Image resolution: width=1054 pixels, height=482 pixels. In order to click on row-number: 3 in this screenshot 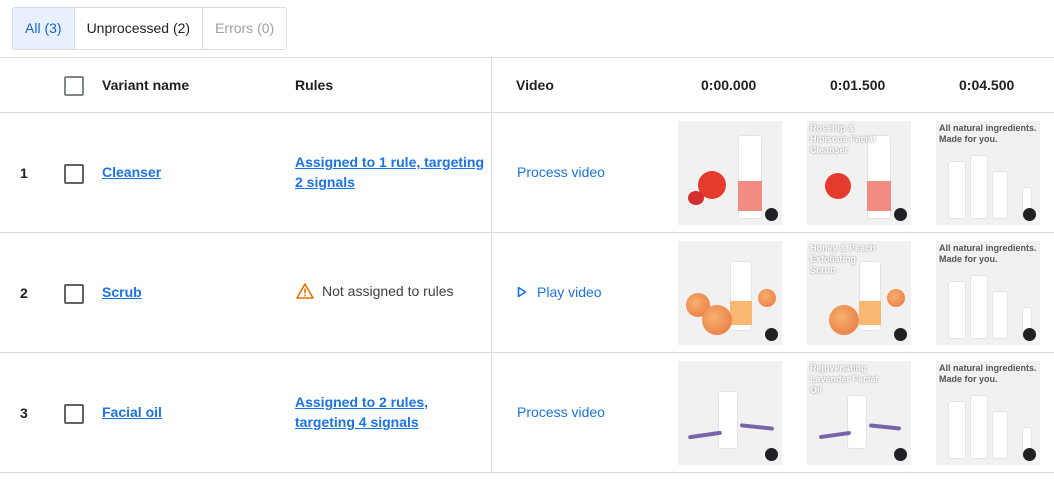, I will do `click(24, 413)`.